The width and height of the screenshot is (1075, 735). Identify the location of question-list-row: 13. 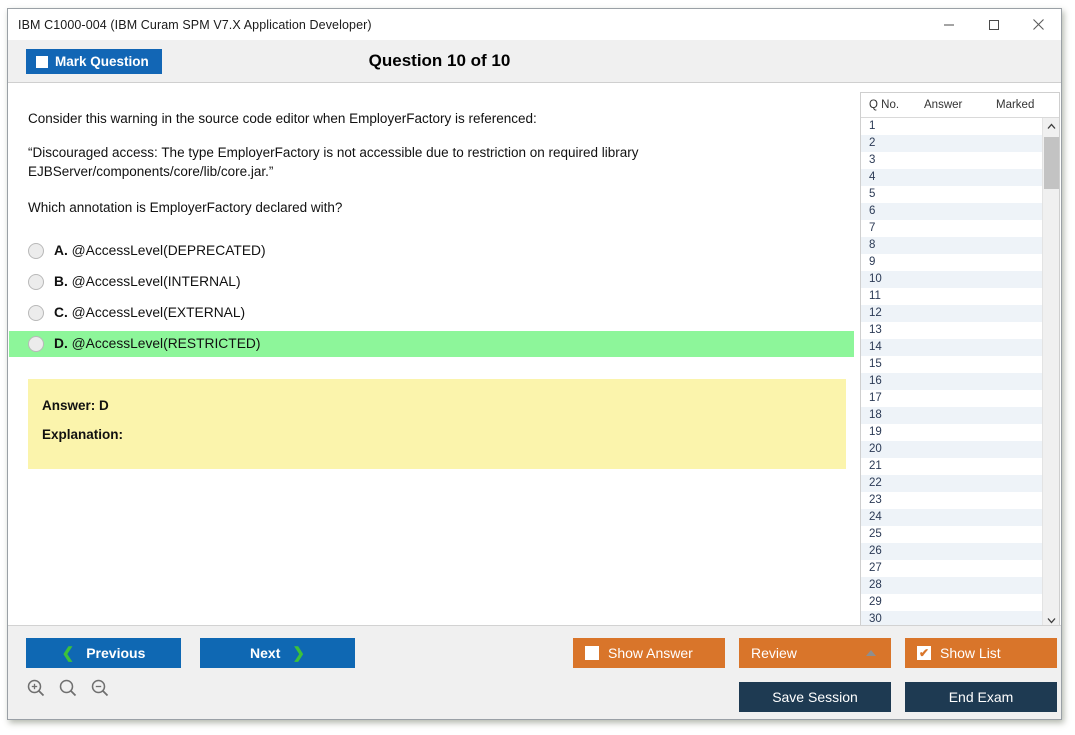
(951, 330).